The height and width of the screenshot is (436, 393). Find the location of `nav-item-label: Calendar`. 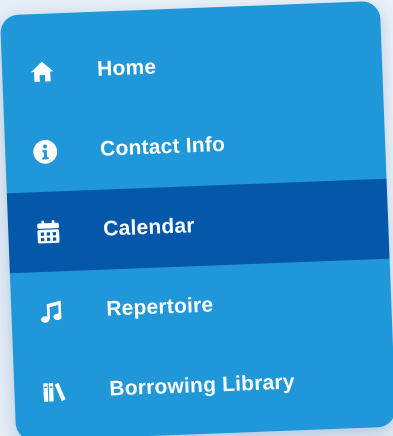

nav-item-label: Calendar is located at coordinates (149, 227).